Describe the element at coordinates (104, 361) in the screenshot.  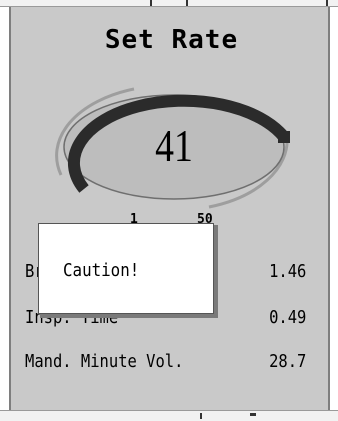
I see `readout-label-mand-minute-vol: Mand. Minute Vol.` at that location.